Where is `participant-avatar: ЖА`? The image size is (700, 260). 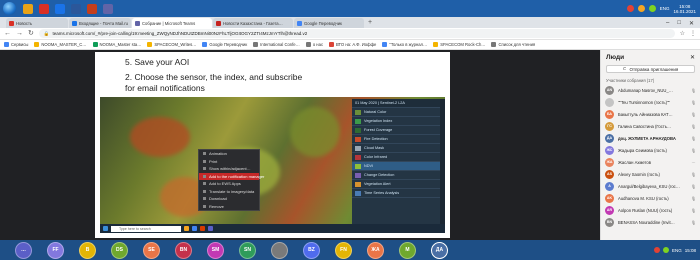 participant-avatar: ЖА is located at coordinates (375, 250).